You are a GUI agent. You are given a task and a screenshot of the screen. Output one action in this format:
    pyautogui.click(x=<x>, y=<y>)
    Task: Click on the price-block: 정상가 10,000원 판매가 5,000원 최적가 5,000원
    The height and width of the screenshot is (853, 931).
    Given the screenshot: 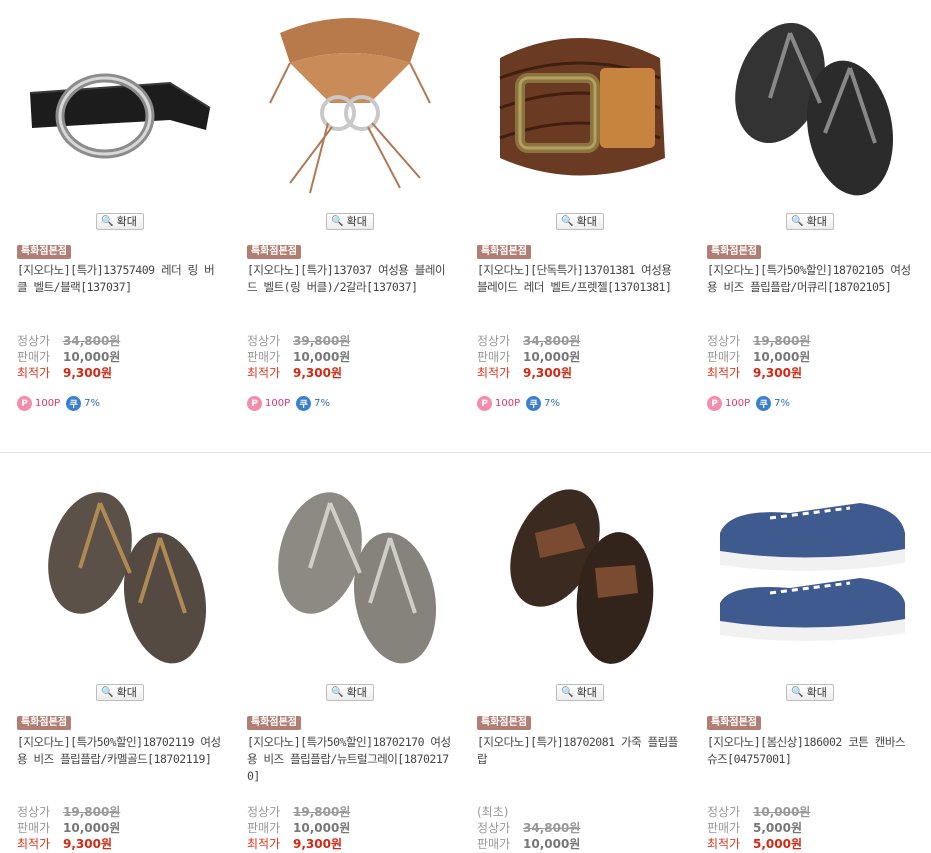 What is the action you would take?
    pyautogui.click(x=759, y=828)
    